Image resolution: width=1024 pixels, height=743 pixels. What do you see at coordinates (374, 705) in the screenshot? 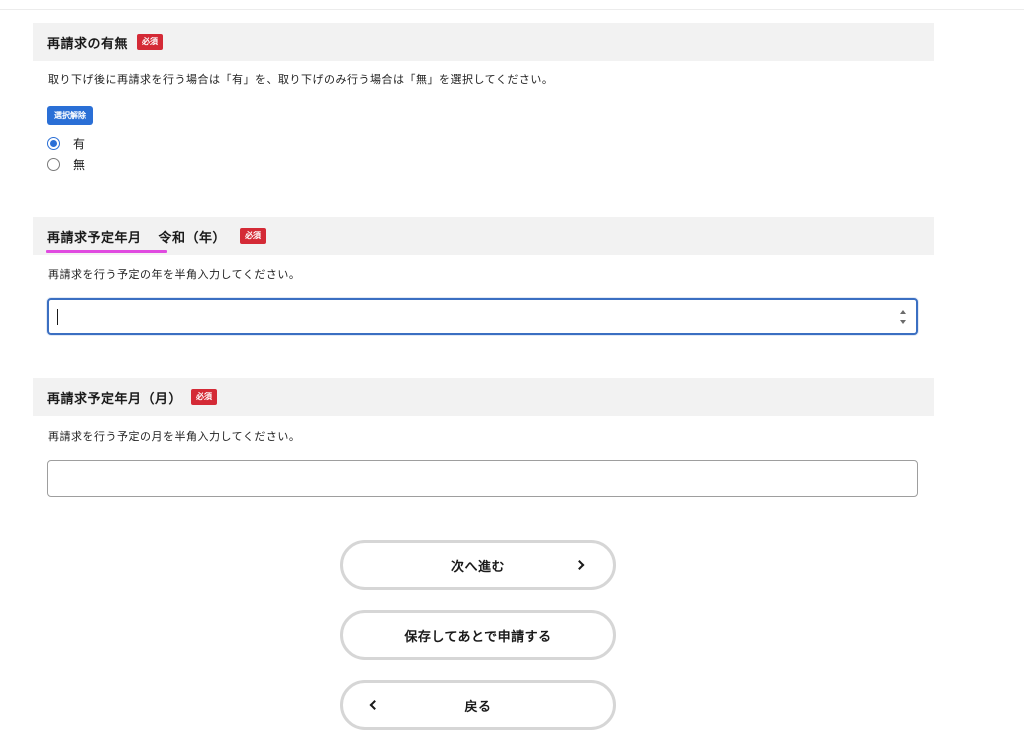
I see `chevron-left-icon` at bounding box center [374, 705].